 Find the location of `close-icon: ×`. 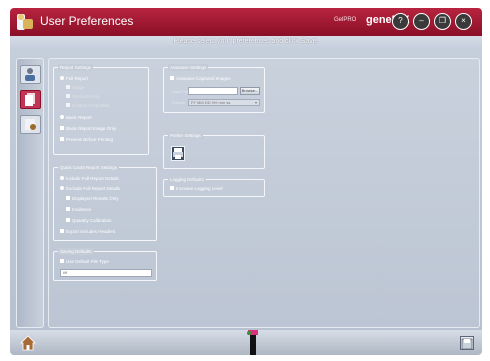

close-icon: × is located at coordinates (463, 20).